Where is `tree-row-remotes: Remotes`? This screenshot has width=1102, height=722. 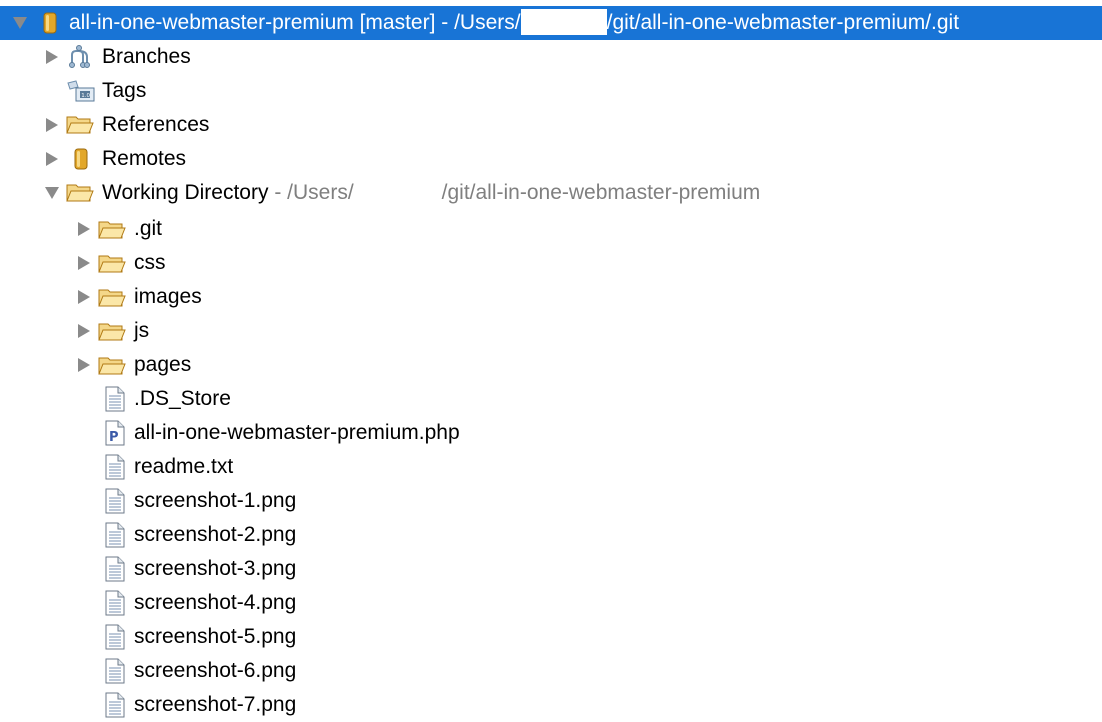 tree-row-remotes: Remotes is located at coordinates (551, 159).